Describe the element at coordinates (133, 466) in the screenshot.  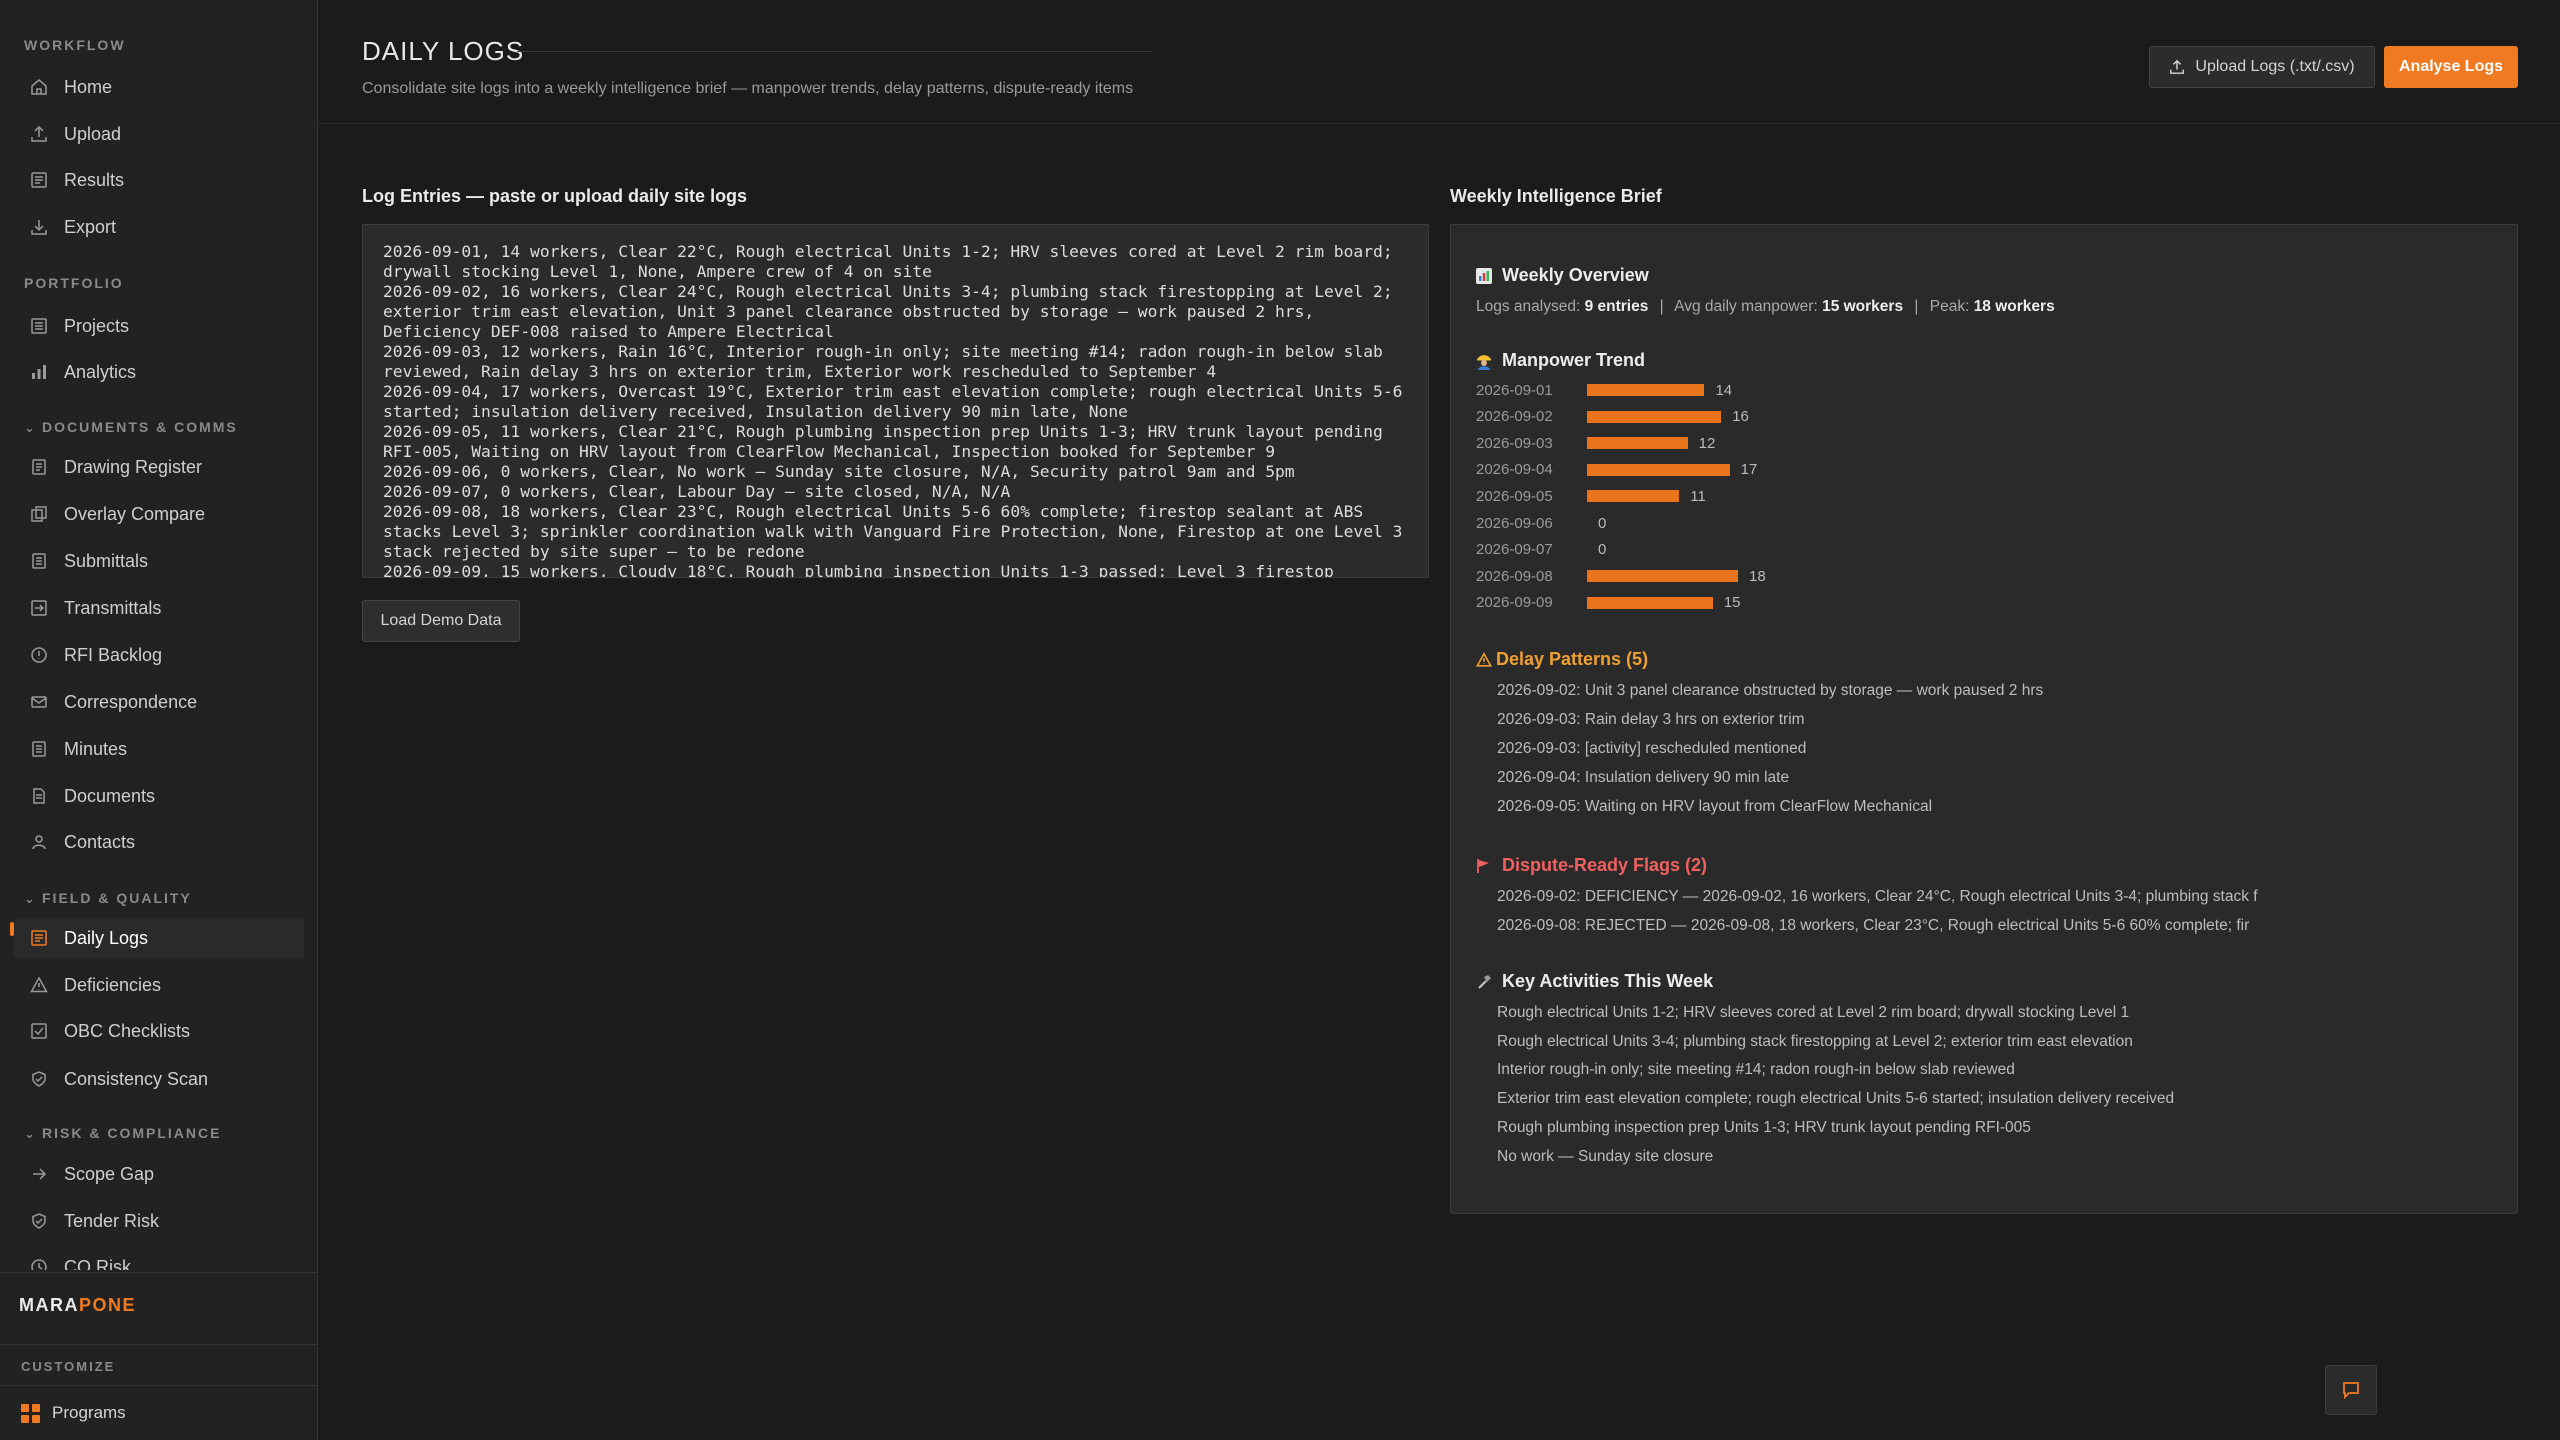
I see `sidebar-item-label: Drawing Register` at that location.